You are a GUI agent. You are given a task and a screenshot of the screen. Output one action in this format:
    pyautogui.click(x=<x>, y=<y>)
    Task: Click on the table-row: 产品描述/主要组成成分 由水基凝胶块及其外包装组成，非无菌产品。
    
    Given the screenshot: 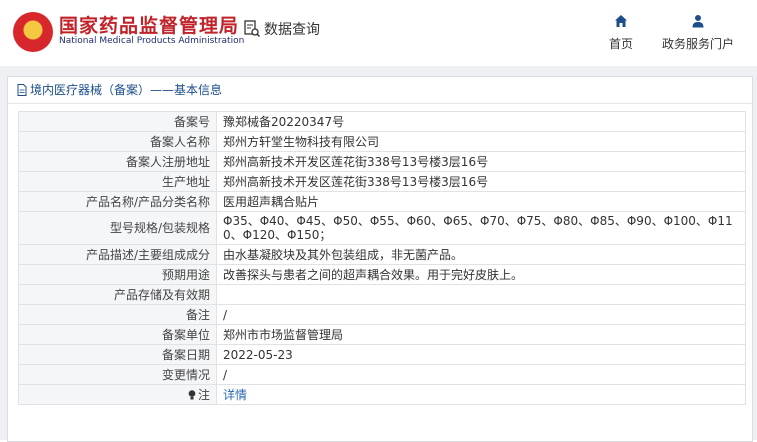 What is the action you would take?
    pyautogui.click(x=382, y=254)
    